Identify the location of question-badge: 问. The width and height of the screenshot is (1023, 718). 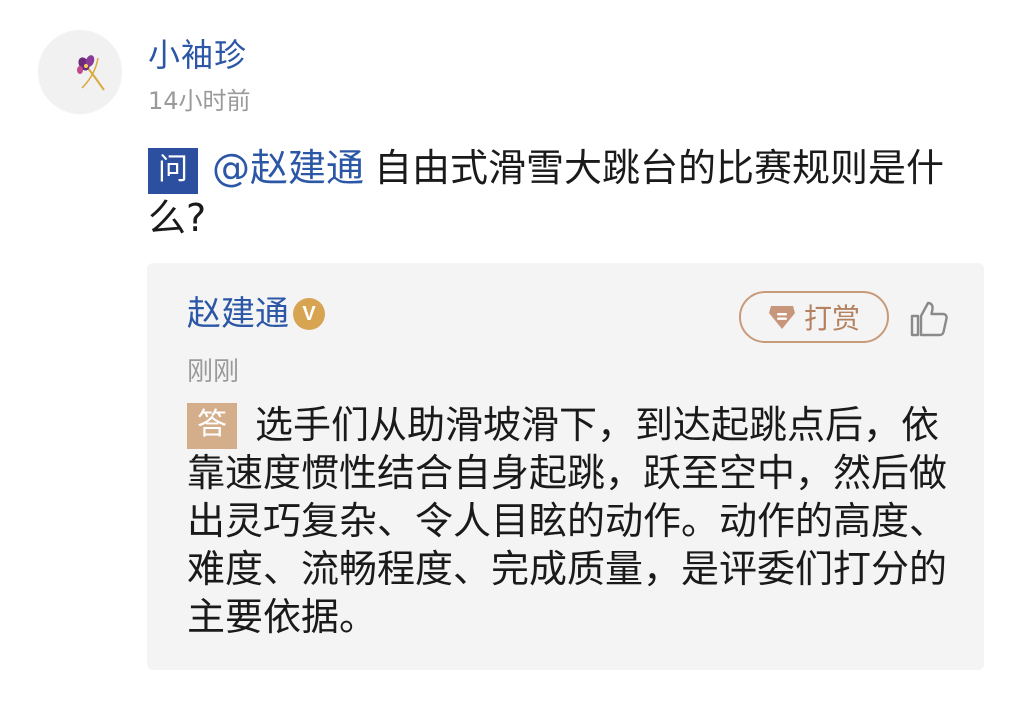
(173, 171).